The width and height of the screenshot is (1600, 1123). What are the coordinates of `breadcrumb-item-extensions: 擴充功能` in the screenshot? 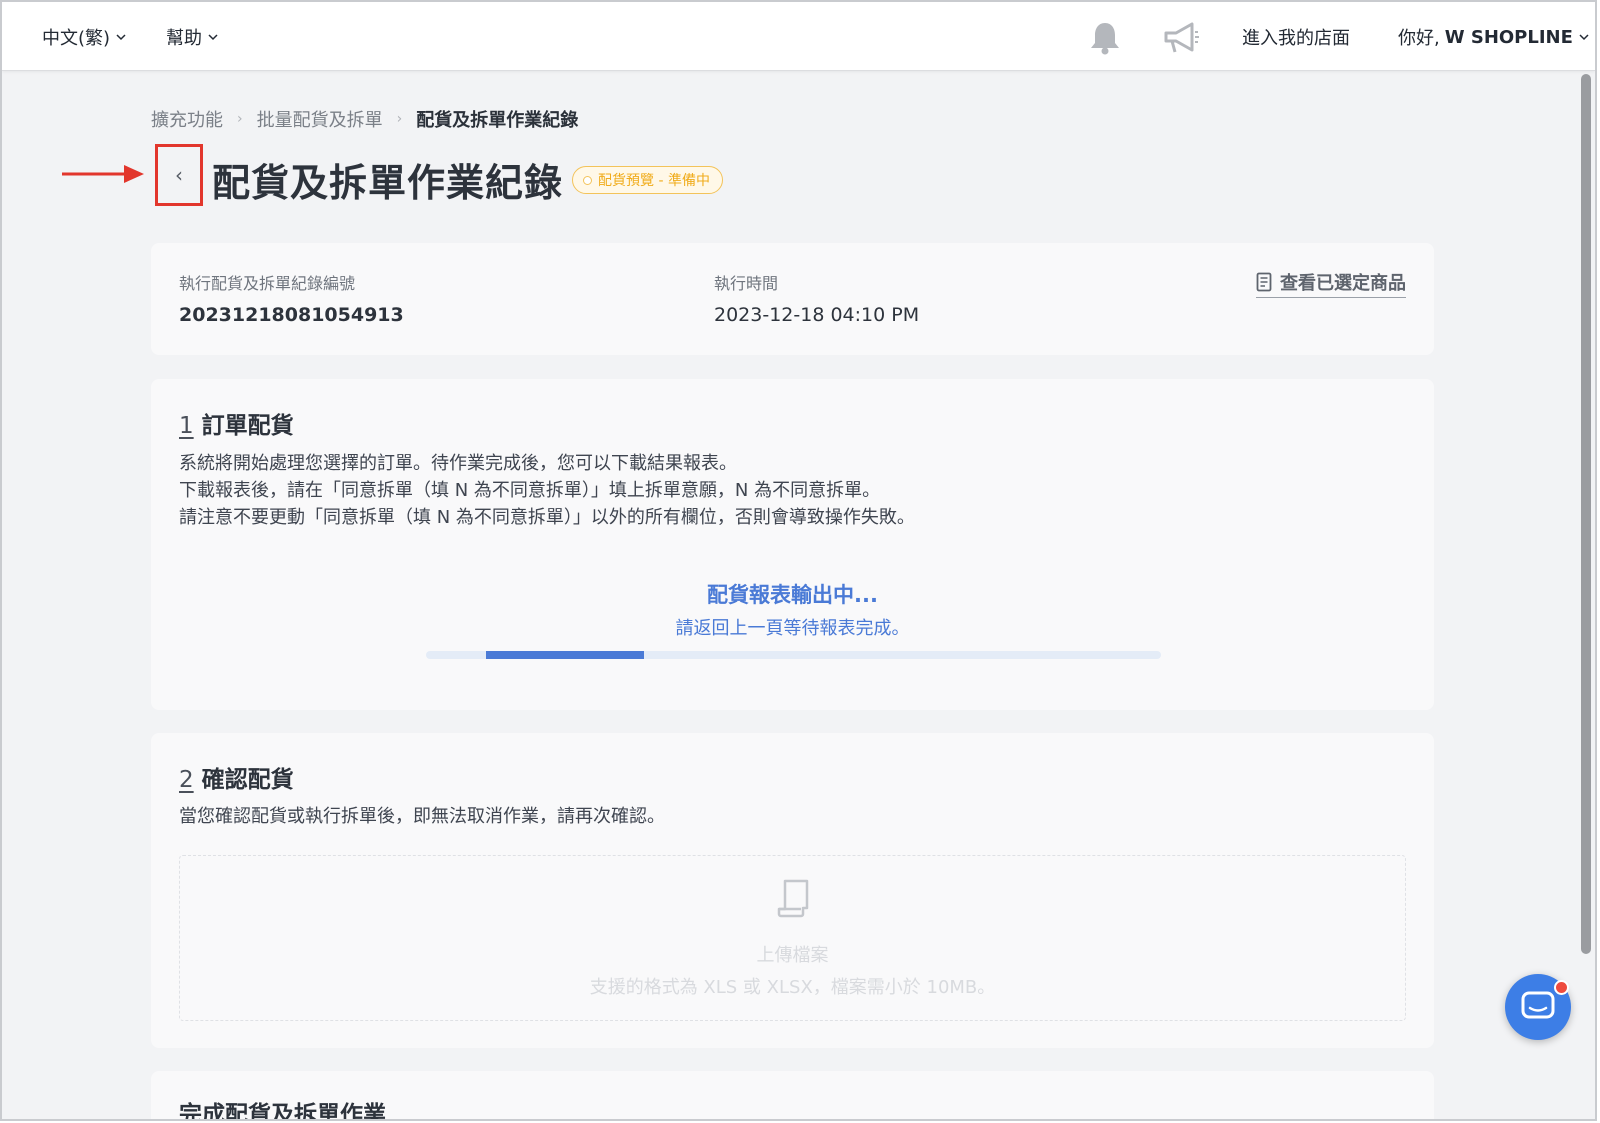 It's located at (187, 119).